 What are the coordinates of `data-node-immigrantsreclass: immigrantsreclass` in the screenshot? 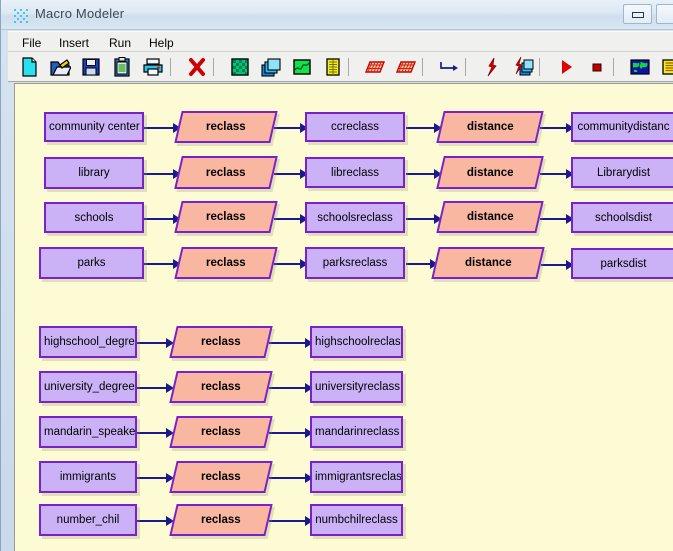 It's located at (356, 477).